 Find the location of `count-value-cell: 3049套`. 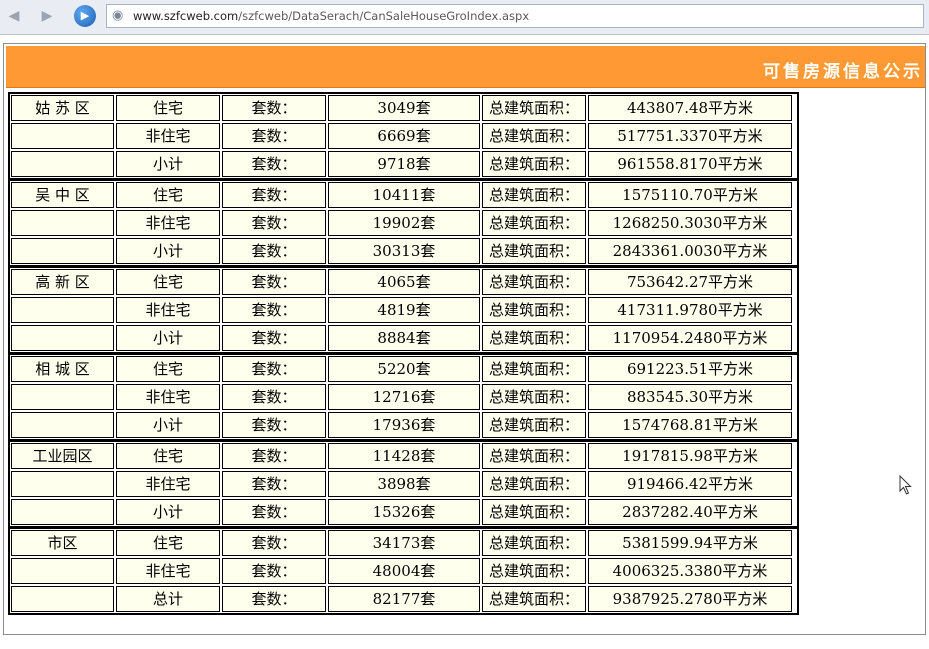

count-value-cell: 3049套 is located at coordinates (404, 108).